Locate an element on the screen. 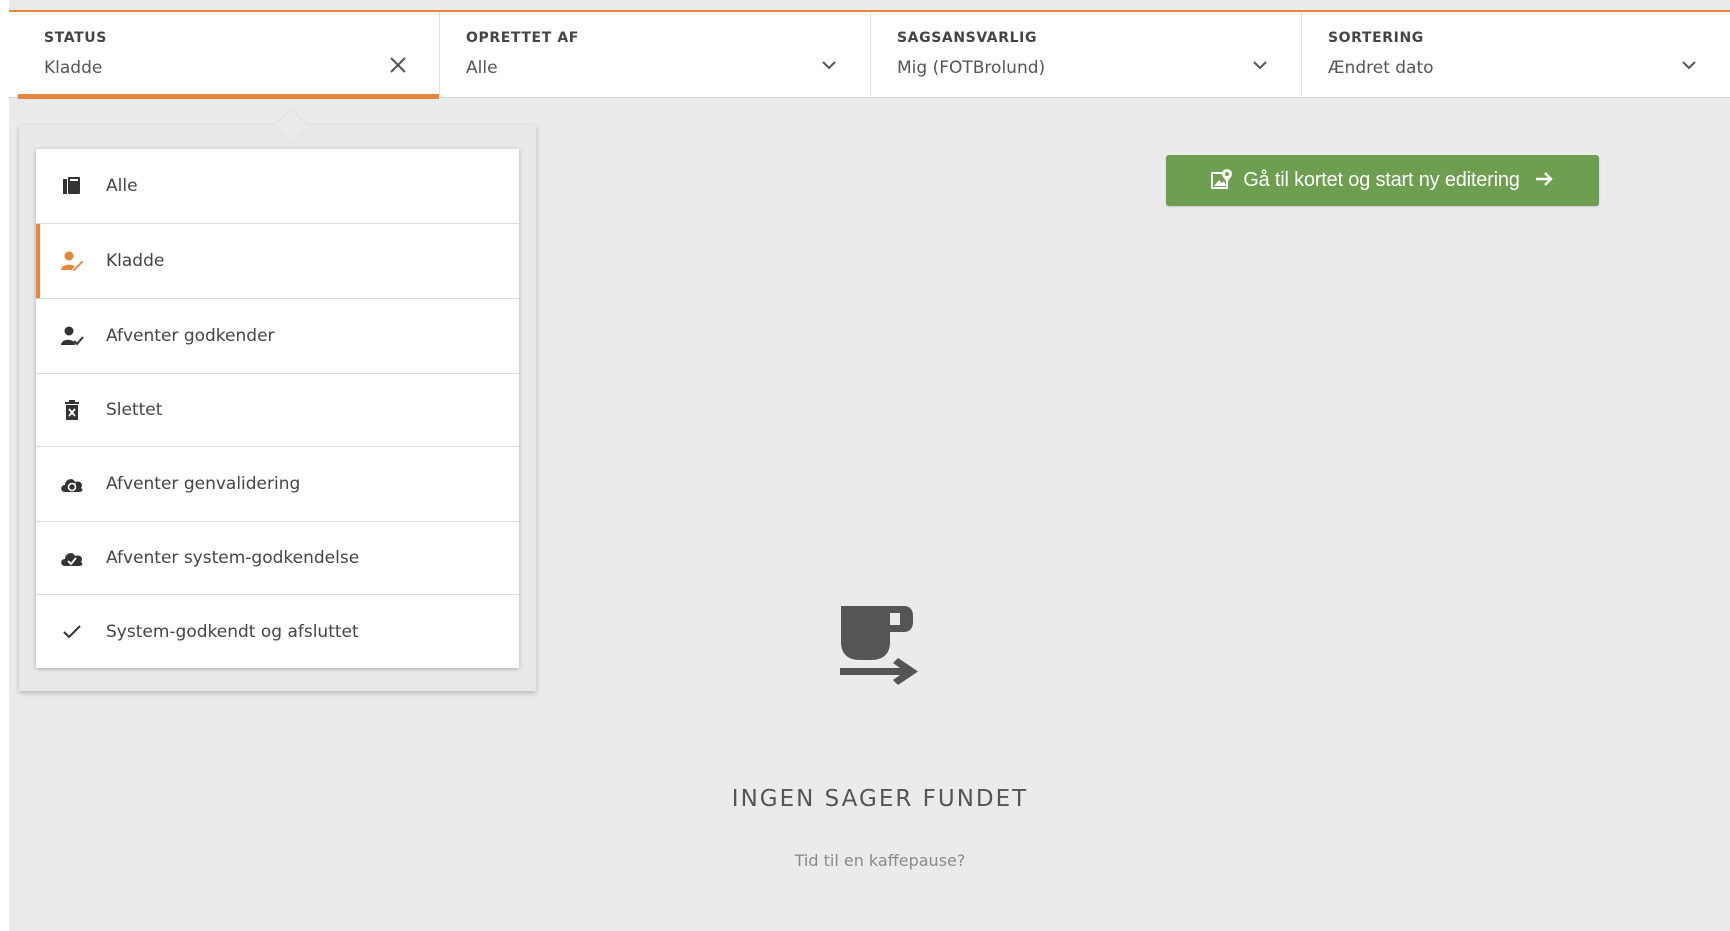  filter-sagsansvarlig-value: Mig (FOTBrolund) is located at coordinates (971, 68).